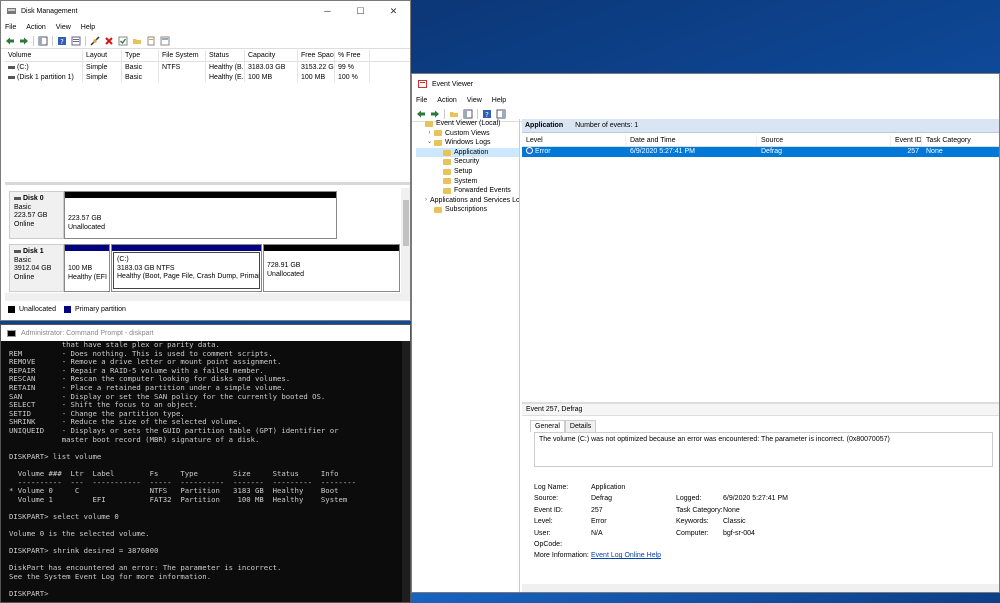  What do you see at coordinates (760, 588) in the screenshot?
I see `detail-scrollbar` at bounding box center [760, 588].